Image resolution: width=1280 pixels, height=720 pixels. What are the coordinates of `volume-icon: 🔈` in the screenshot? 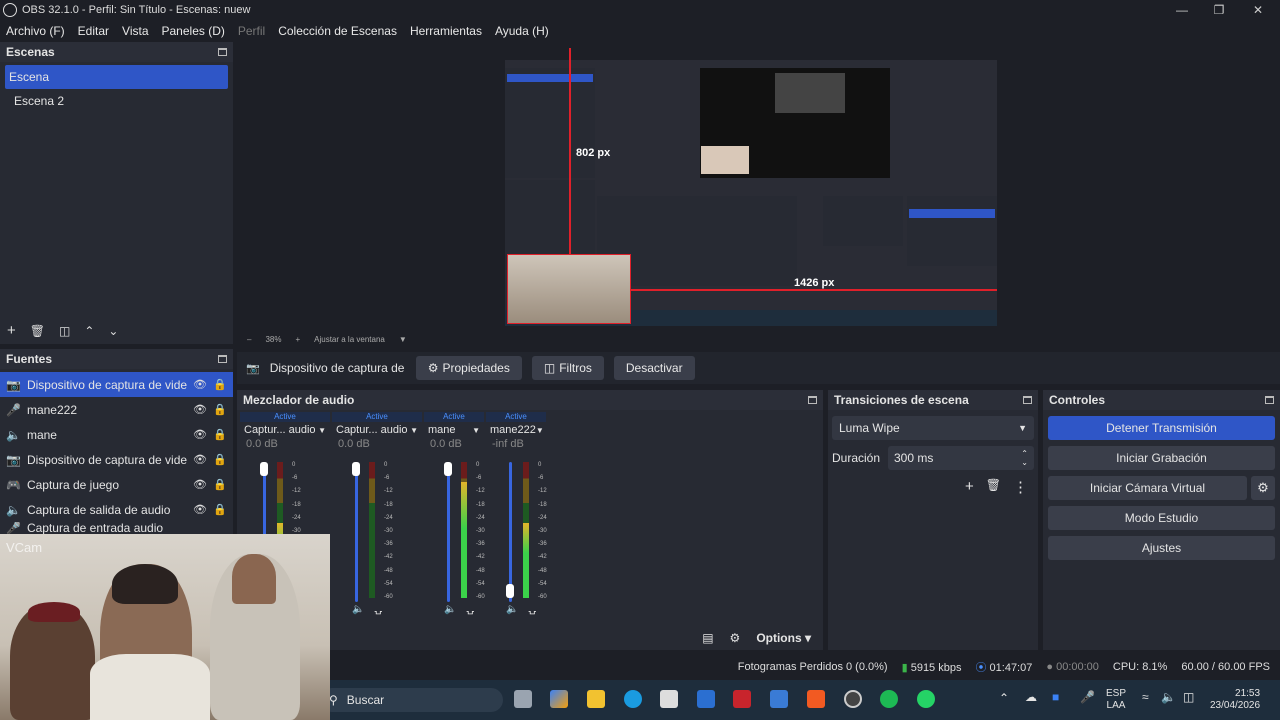 It's located at (1168, 697).